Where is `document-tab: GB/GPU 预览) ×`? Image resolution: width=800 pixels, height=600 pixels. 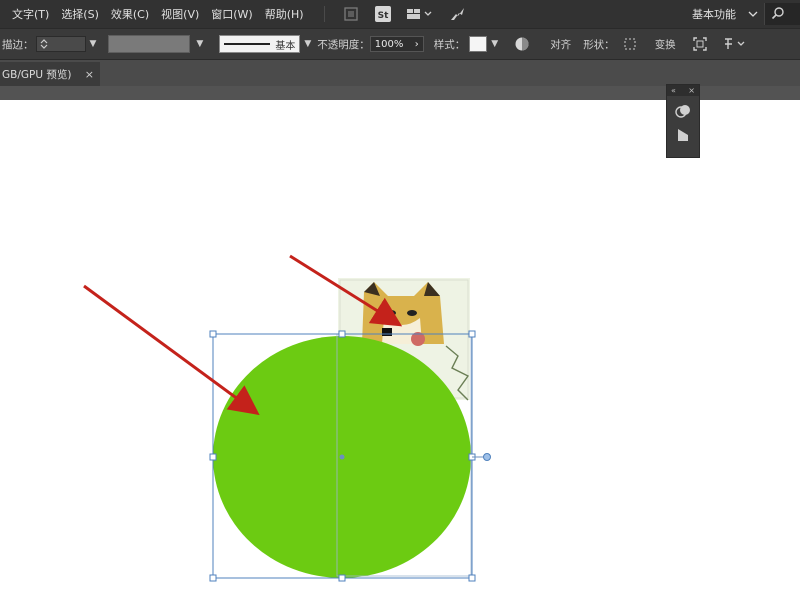
document-tab: GB/GPU 预览) × is located at coordinates (50, 74).